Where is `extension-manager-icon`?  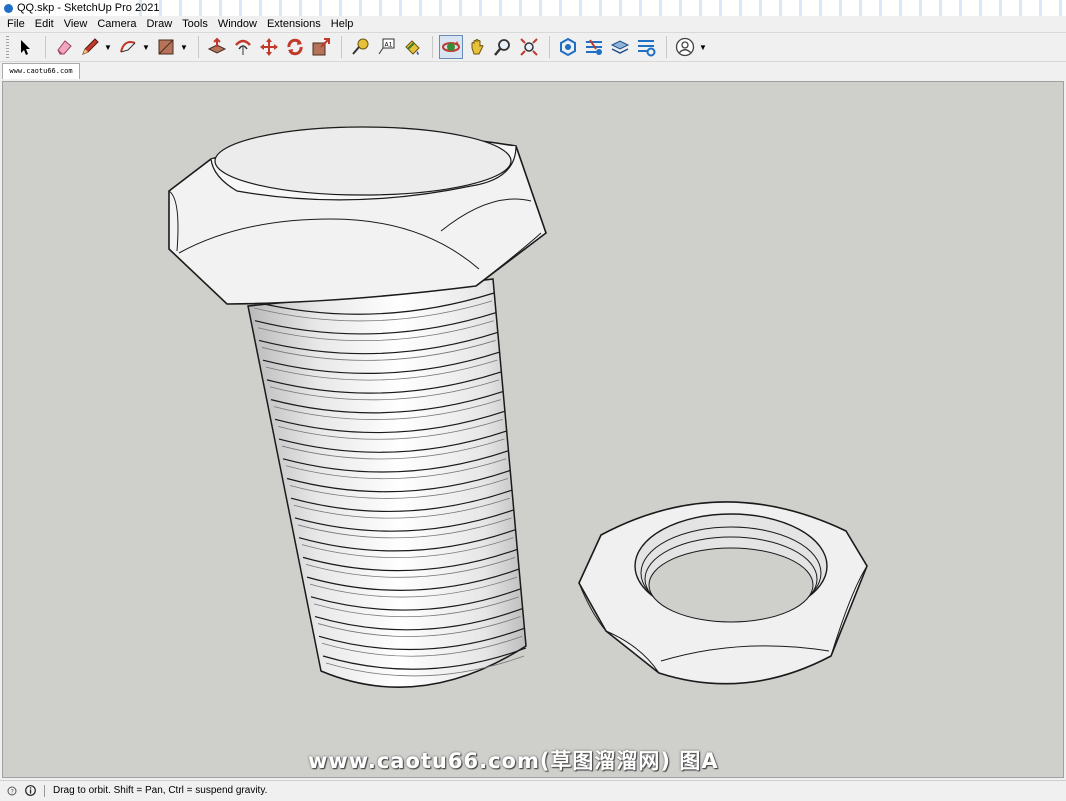
extension-manager-icon is located at coordinates (647, 48).